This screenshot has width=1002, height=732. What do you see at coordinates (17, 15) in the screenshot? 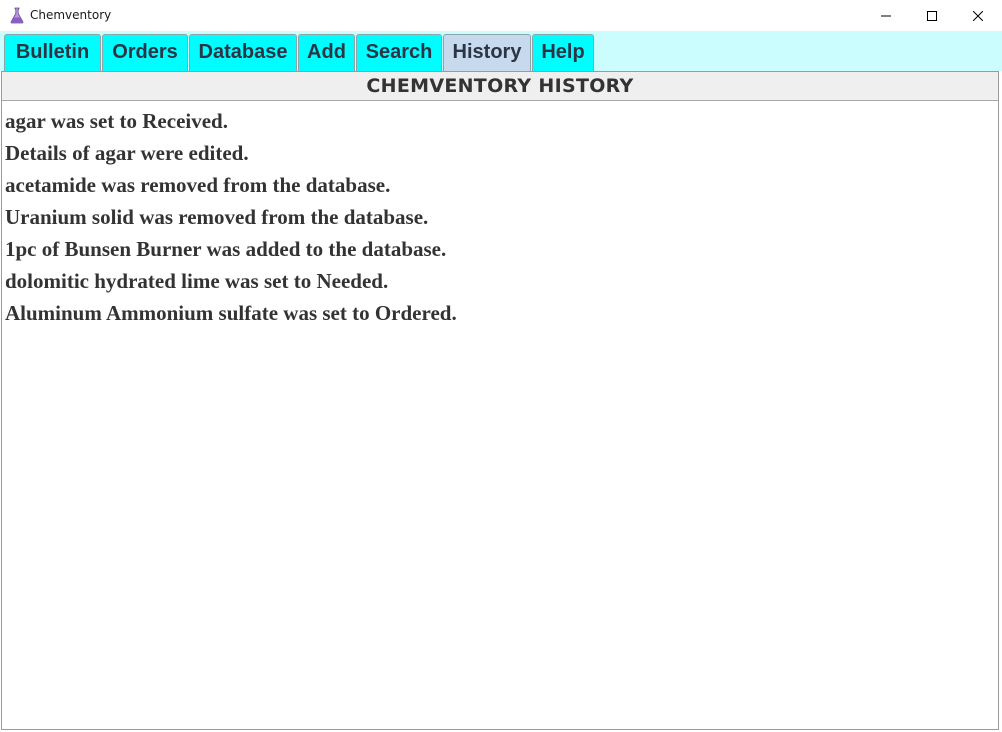
I see `flask-icon` at bounding box center [17, 15].